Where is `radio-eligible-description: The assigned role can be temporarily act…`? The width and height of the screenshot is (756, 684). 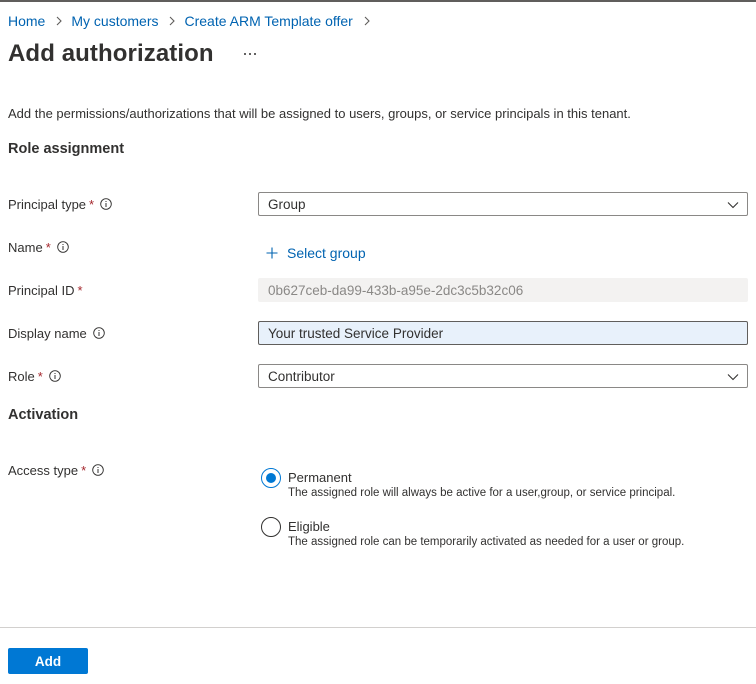
radio-eligible-description: The assigned role can be temporarily act… is located at coordinates (486, 542).